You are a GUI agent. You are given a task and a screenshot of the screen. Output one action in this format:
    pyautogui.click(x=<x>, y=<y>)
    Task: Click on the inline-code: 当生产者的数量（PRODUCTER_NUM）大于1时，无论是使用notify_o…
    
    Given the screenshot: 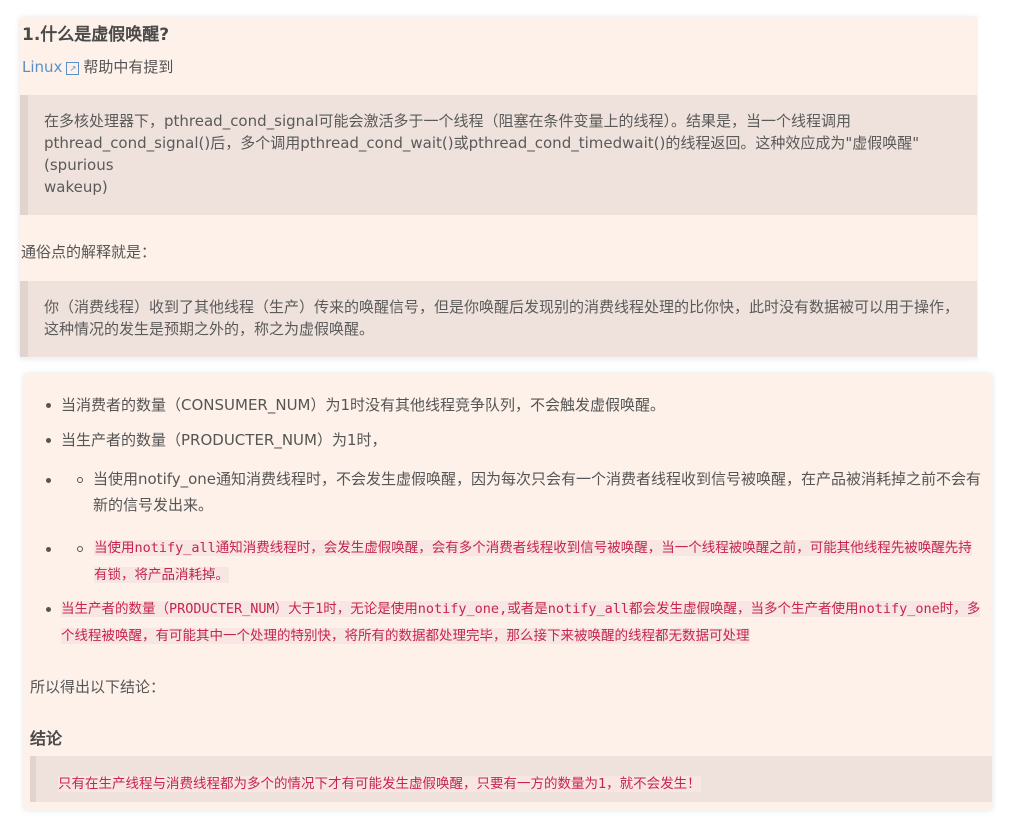 What is the action you would take?
    pyautogui.click(x=521, y=622)
    